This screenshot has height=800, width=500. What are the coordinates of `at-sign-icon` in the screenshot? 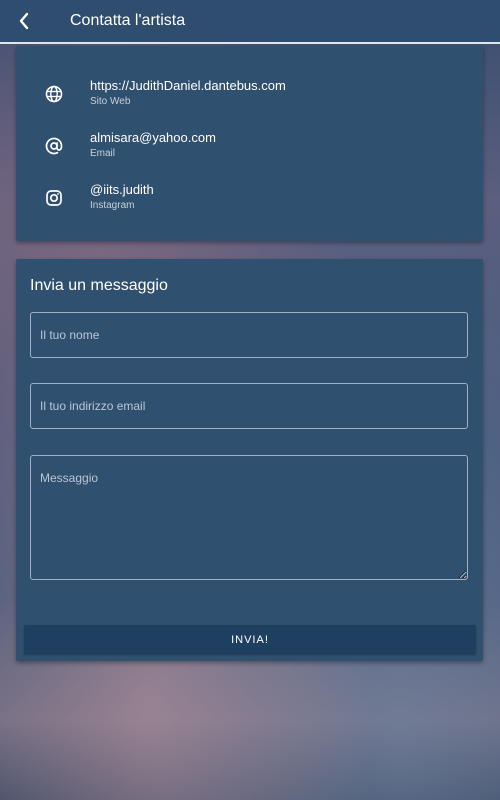 It's located at (54, 146).